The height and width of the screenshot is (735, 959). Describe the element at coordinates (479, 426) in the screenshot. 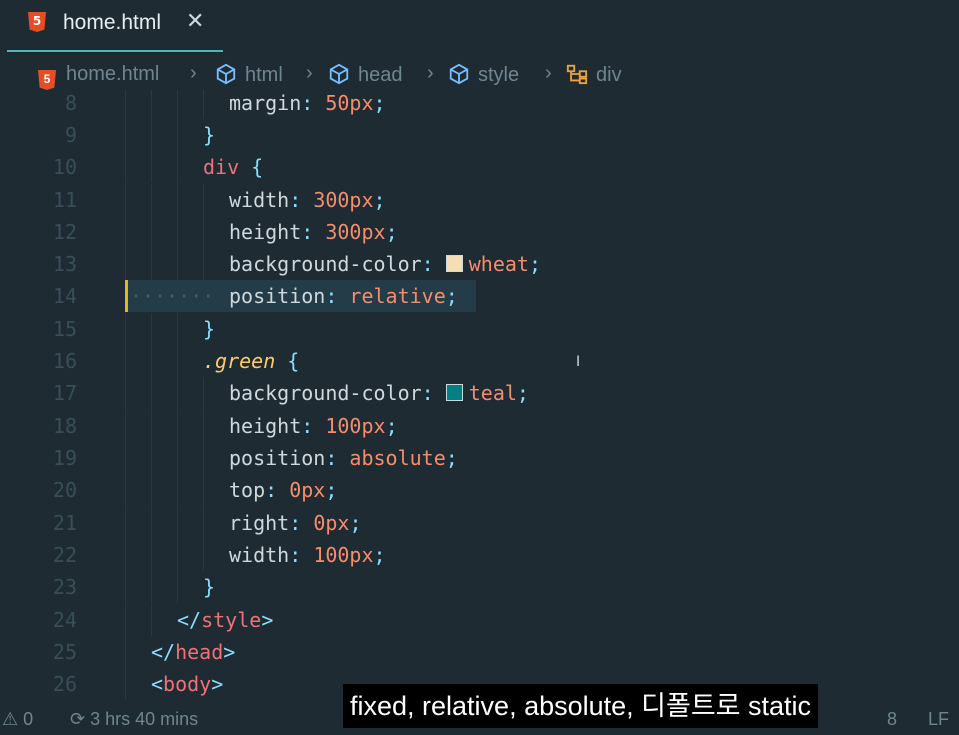

I see `code-line: 18 height: 100px;` at that location.